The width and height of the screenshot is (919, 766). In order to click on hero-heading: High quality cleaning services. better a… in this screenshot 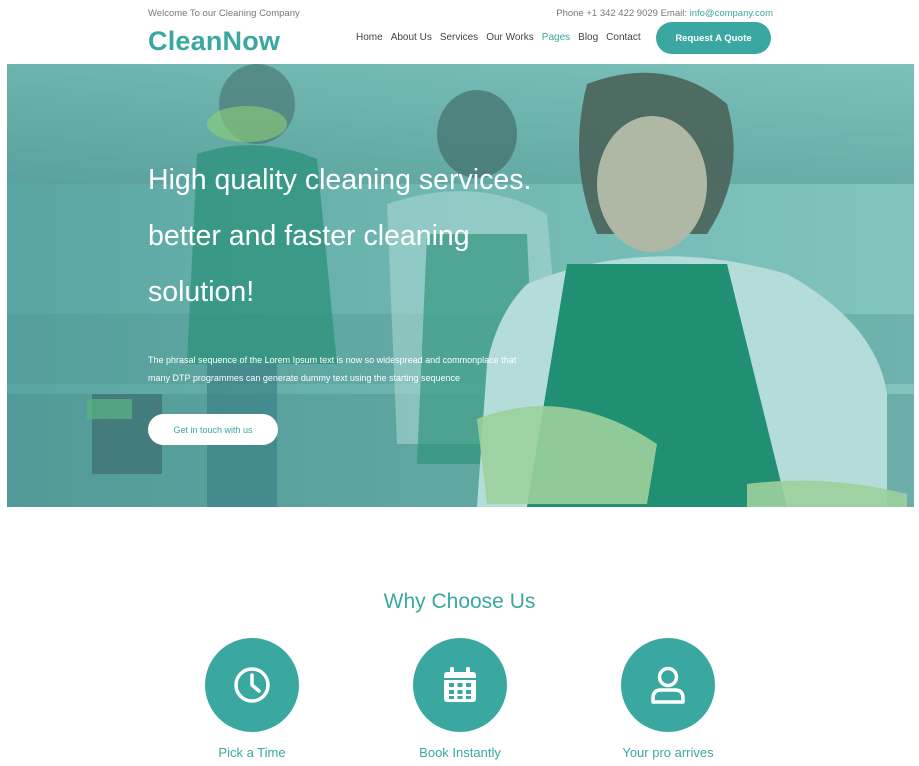, I will do `click(383, 236)`.